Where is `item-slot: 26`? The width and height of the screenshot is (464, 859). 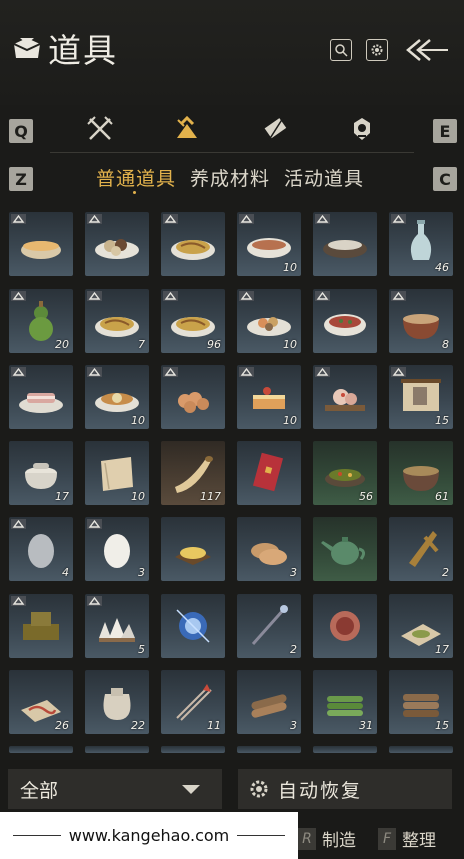 item-slot: 26 is located at coordinates (41, 702).